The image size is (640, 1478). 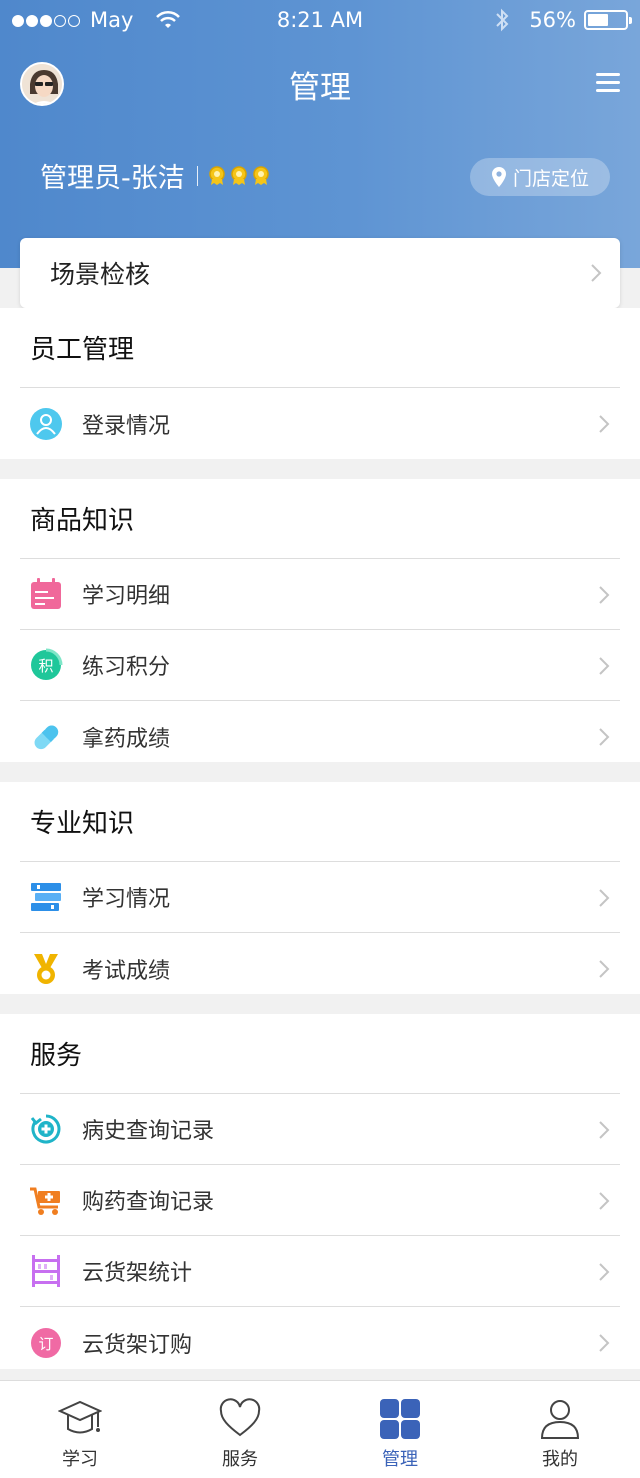 I want to click on store-locate-button: 门店定位, so click(x=540, y=177).